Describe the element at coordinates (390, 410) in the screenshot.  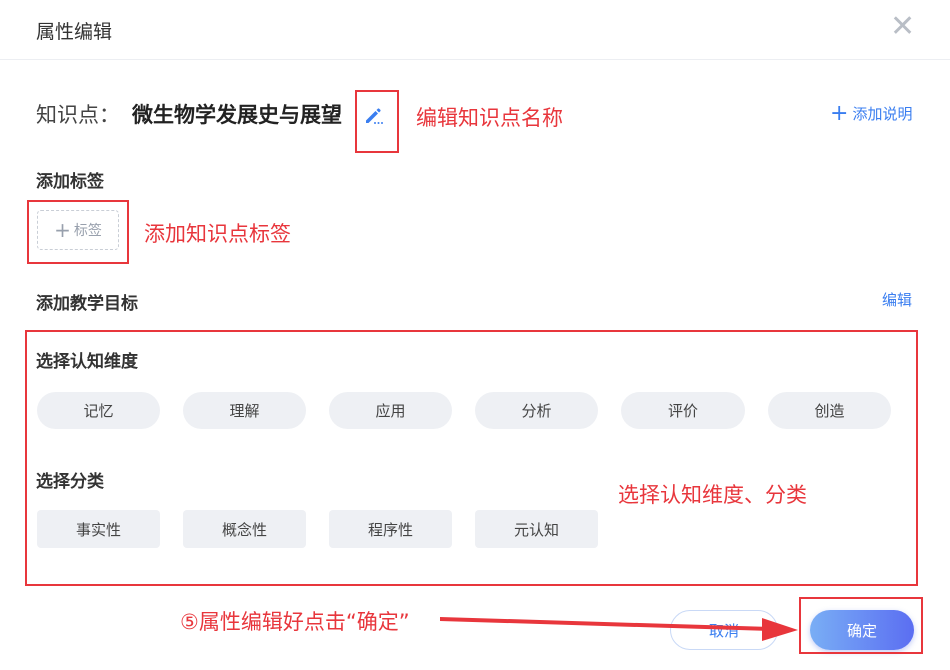
I see `cognitive-option-apply: 应用` at that location.